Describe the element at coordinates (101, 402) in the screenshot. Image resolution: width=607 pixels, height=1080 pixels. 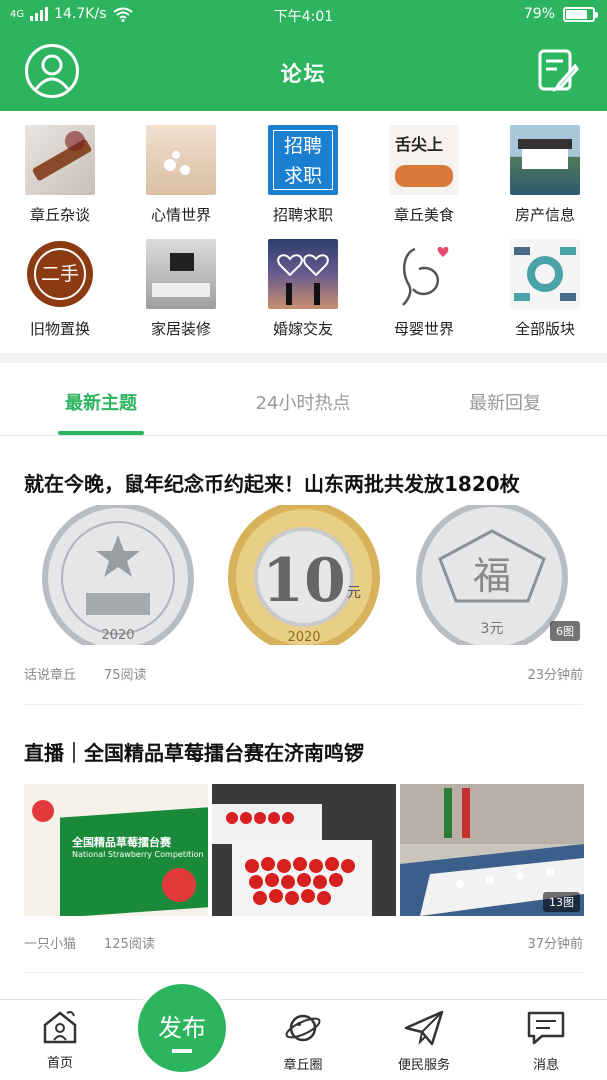
I see `tab-latest-topics: 最新主题` at that location.